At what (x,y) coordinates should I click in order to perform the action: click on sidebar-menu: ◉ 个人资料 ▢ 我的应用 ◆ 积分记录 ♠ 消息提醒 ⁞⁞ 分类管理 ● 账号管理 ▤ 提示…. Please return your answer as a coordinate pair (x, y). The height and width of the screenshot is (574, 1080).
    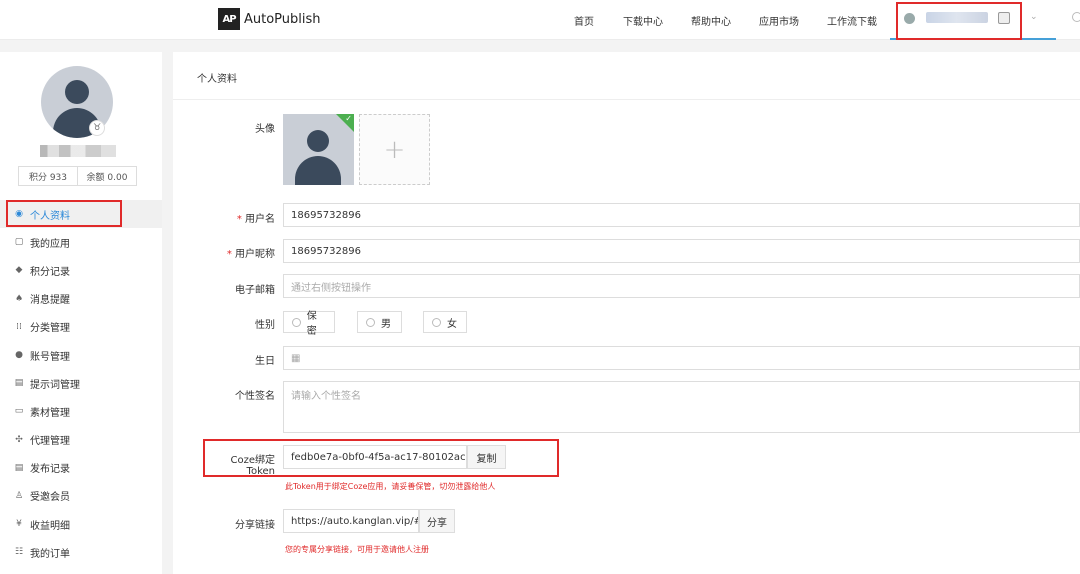
    Looking at the image, I should click on (81, 383).